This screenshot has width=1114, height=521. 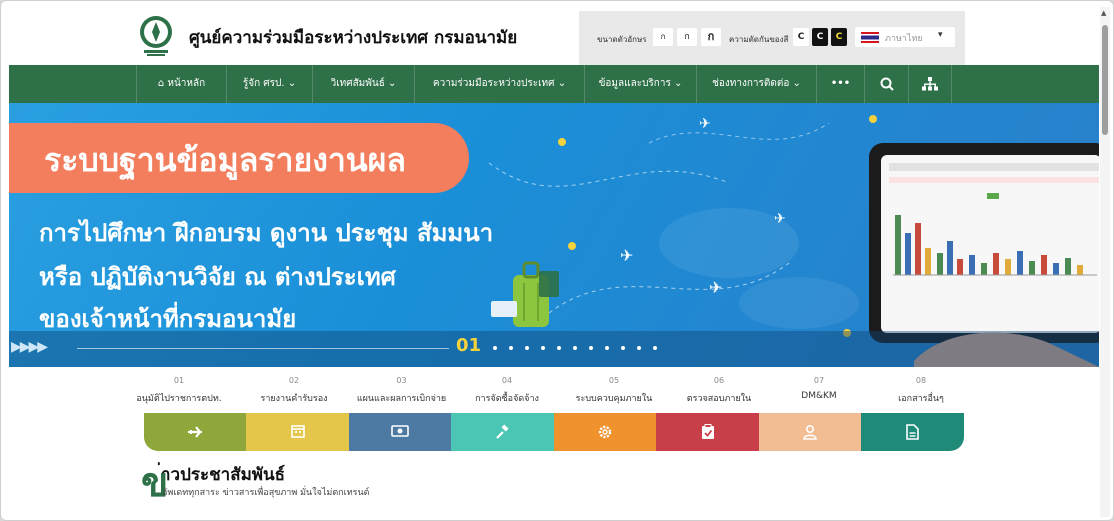 What do you see at coordinates (223, 475) in the screenshot?
I see `news-section-title: ่าวประชาสัมพันธ์` at bounding box center [223, 475].